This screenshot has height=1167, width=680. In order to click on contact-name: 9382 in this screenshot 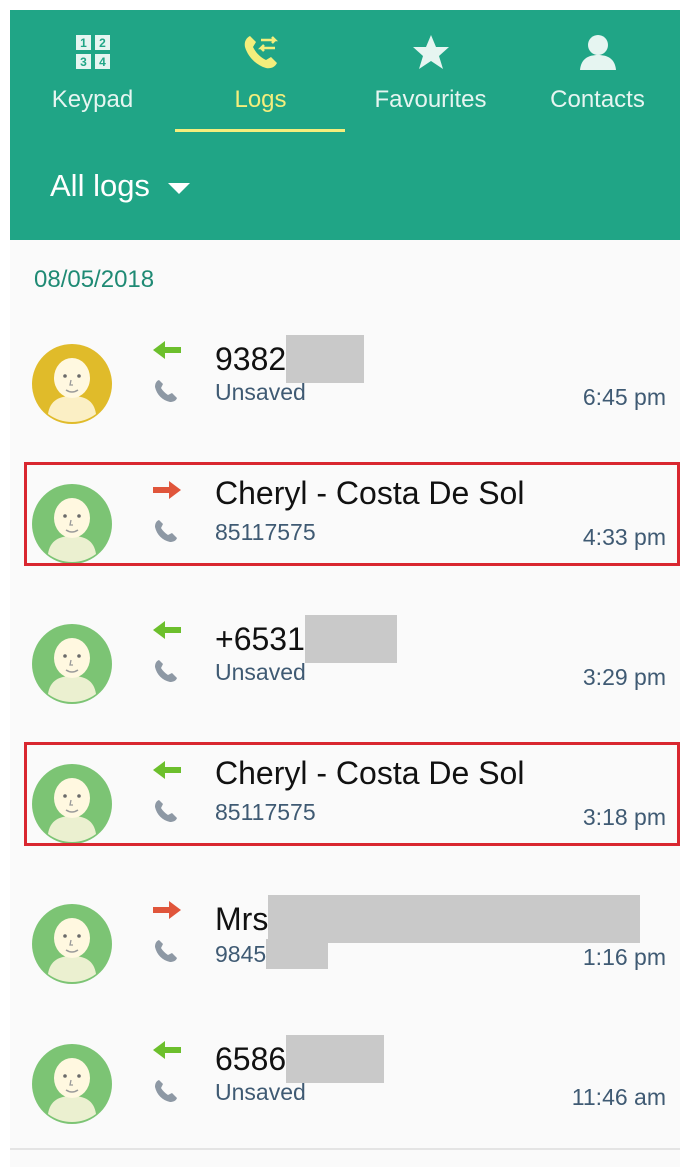, I will do `click(290, 359)`.